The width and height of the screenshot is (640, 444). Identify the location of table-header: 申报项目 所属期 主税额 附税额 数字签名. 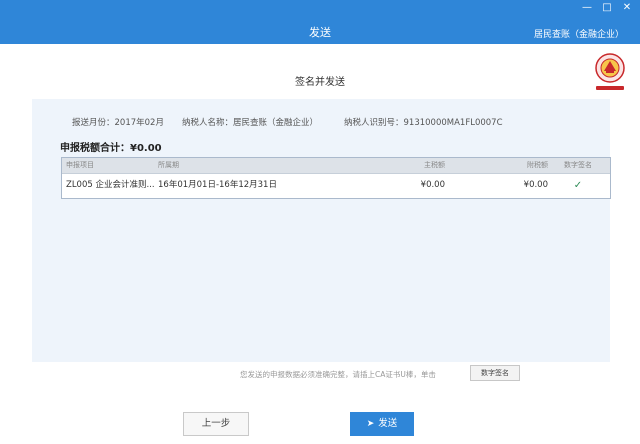
(336, 166).